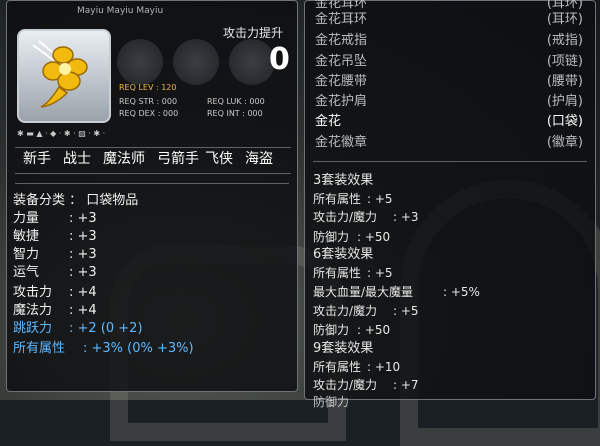  Describe the element at coordinates (55, 255) in the screenshot. I see `stat-row: 智力 : +3` at that location.